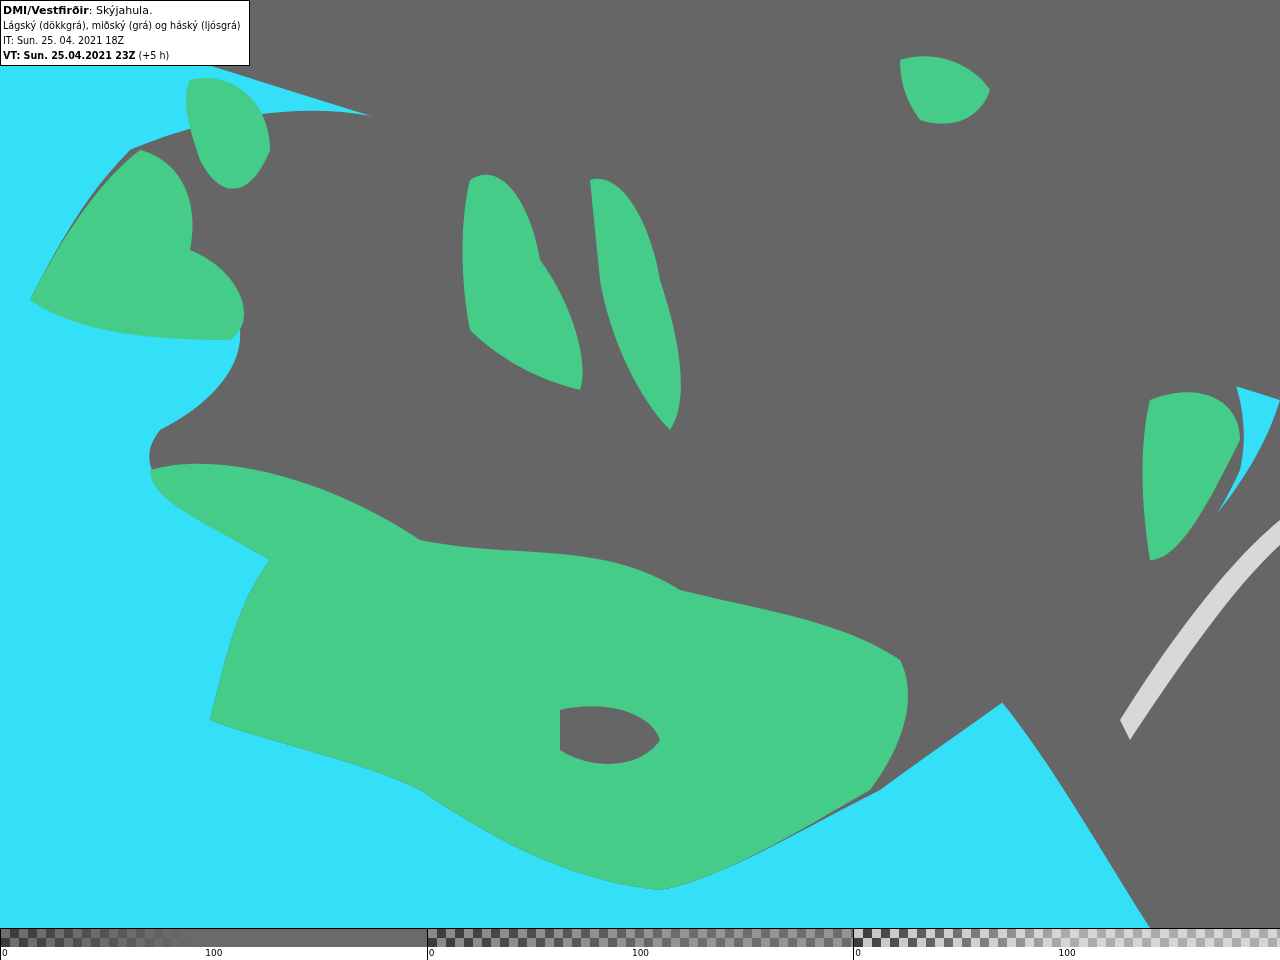 The image size is (1280, 960). I want to click on caption-line: DMI/Vestfirðir: Skýjahula., so click(78, 10).